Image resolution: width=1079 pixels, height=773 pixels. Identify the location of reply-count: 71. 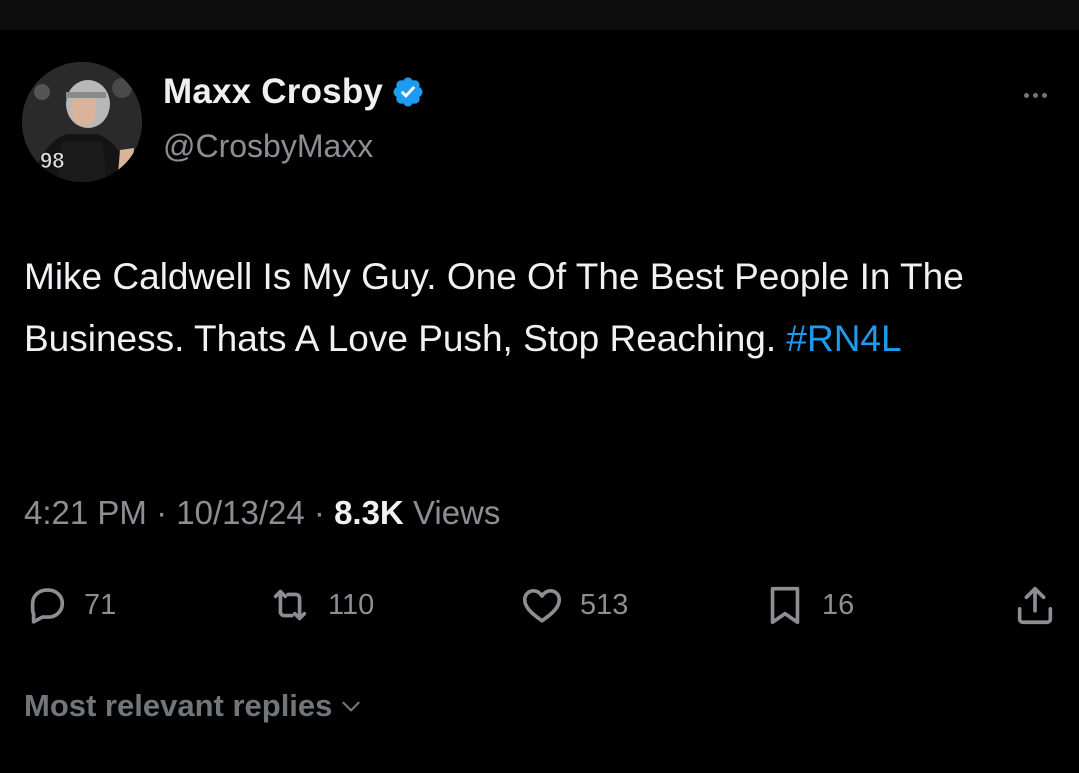
(100, 604).